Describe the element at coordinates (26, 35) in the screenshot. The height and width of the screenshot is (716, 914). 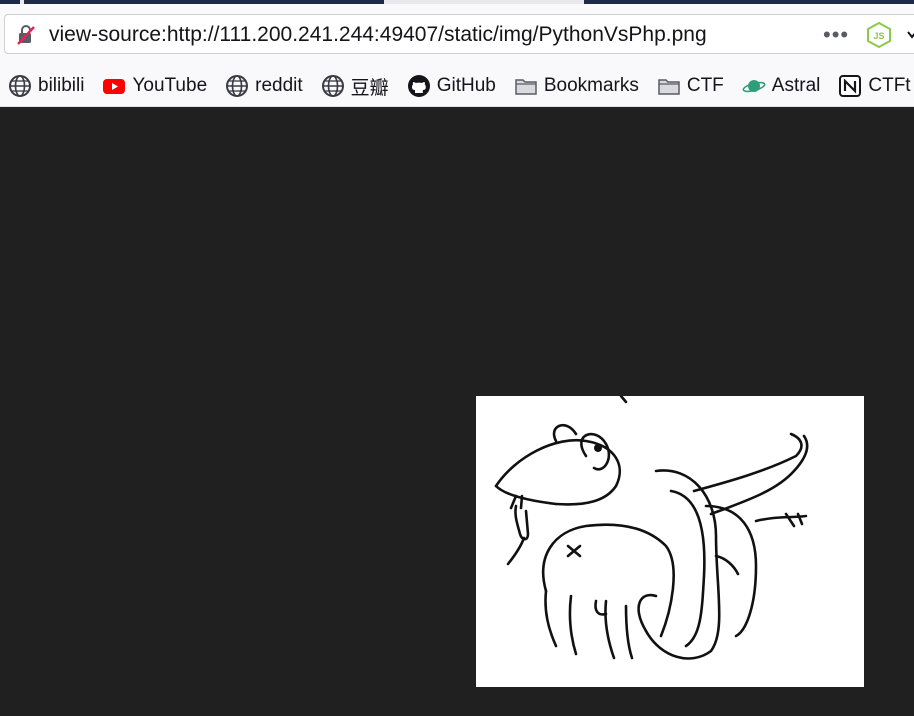
I see `insecure-lock-icon` at that location.